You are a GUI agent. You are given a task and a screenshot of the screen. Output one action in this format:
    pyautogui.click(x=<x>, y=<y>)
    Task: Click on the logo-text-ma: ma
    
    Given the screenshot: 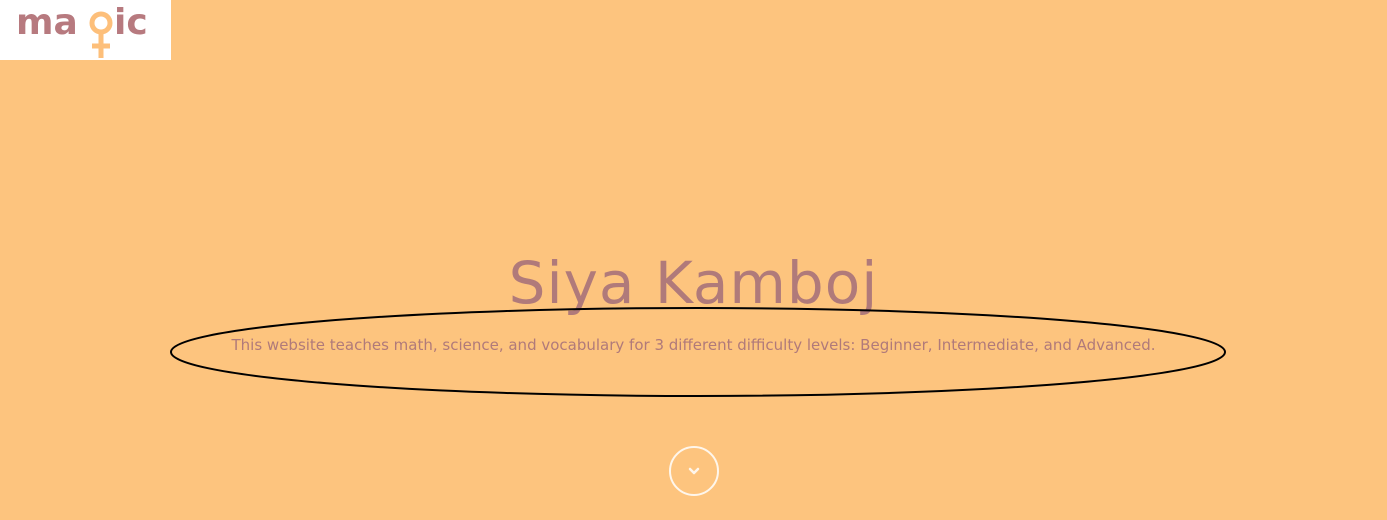 What is the action you would take?
    pyautogui.click(x=47, y=22)
    